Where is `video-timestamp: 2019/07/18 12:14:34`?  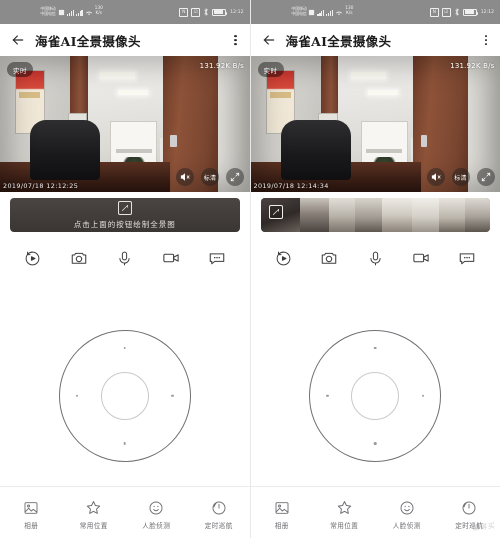 video-timestamp: 2019/07/18 12:14:34 is located at coordinates (291, 186).